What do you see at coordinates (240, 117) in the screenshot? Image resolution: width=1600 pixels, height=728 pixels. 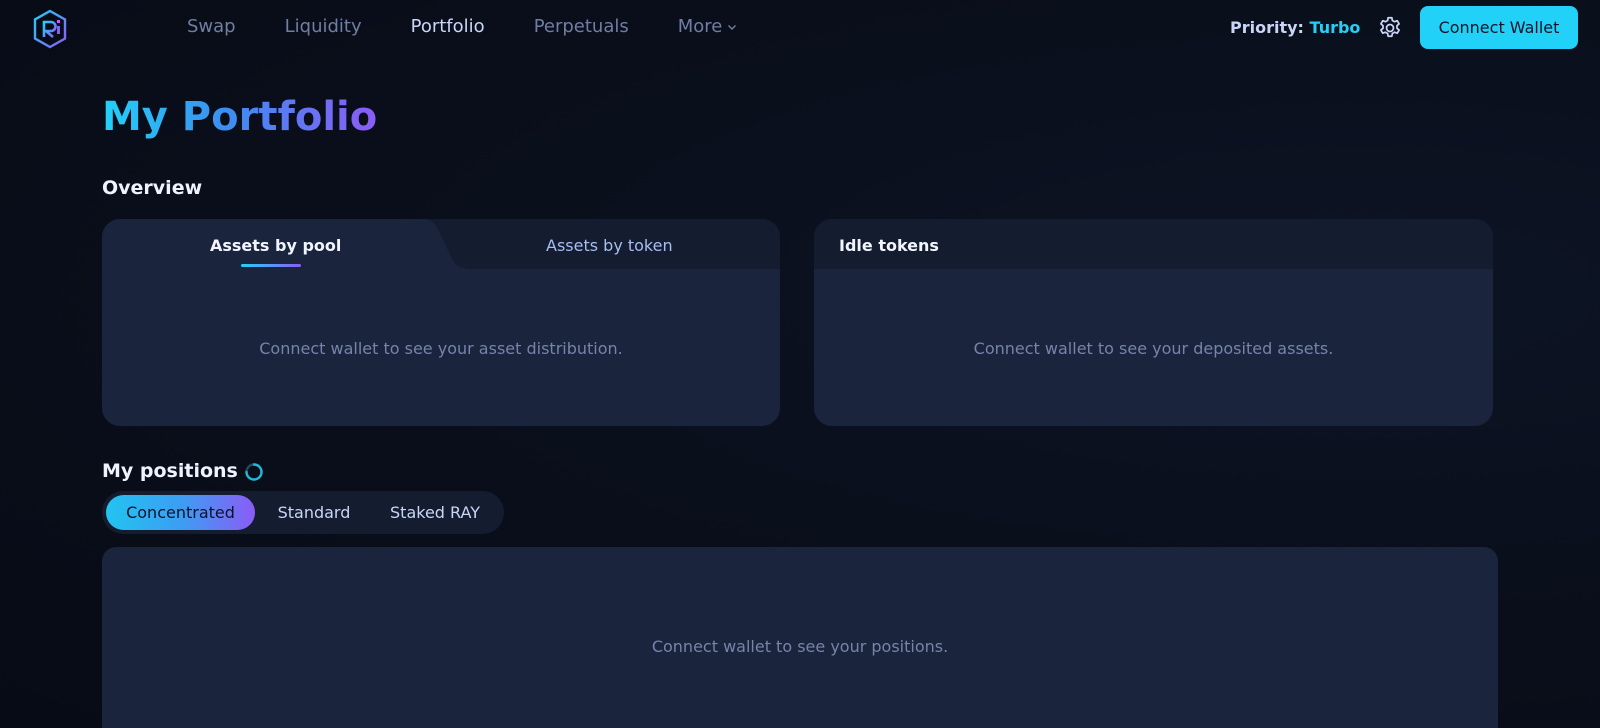 I see `page-title: My Portfolio` at bounding box center [240, 117].